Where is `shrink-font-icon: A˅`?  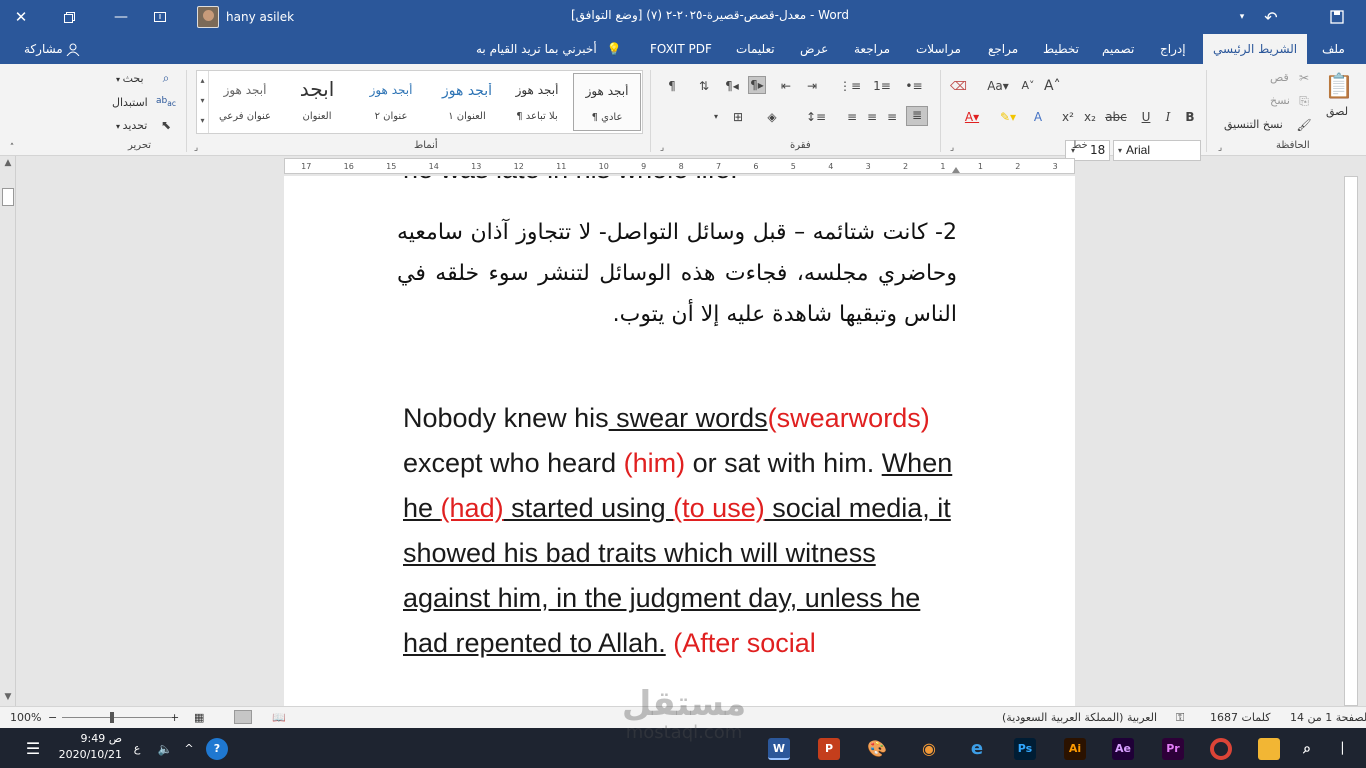
shrink-font-icon: A˅ is located at coordinates (1028, 86).